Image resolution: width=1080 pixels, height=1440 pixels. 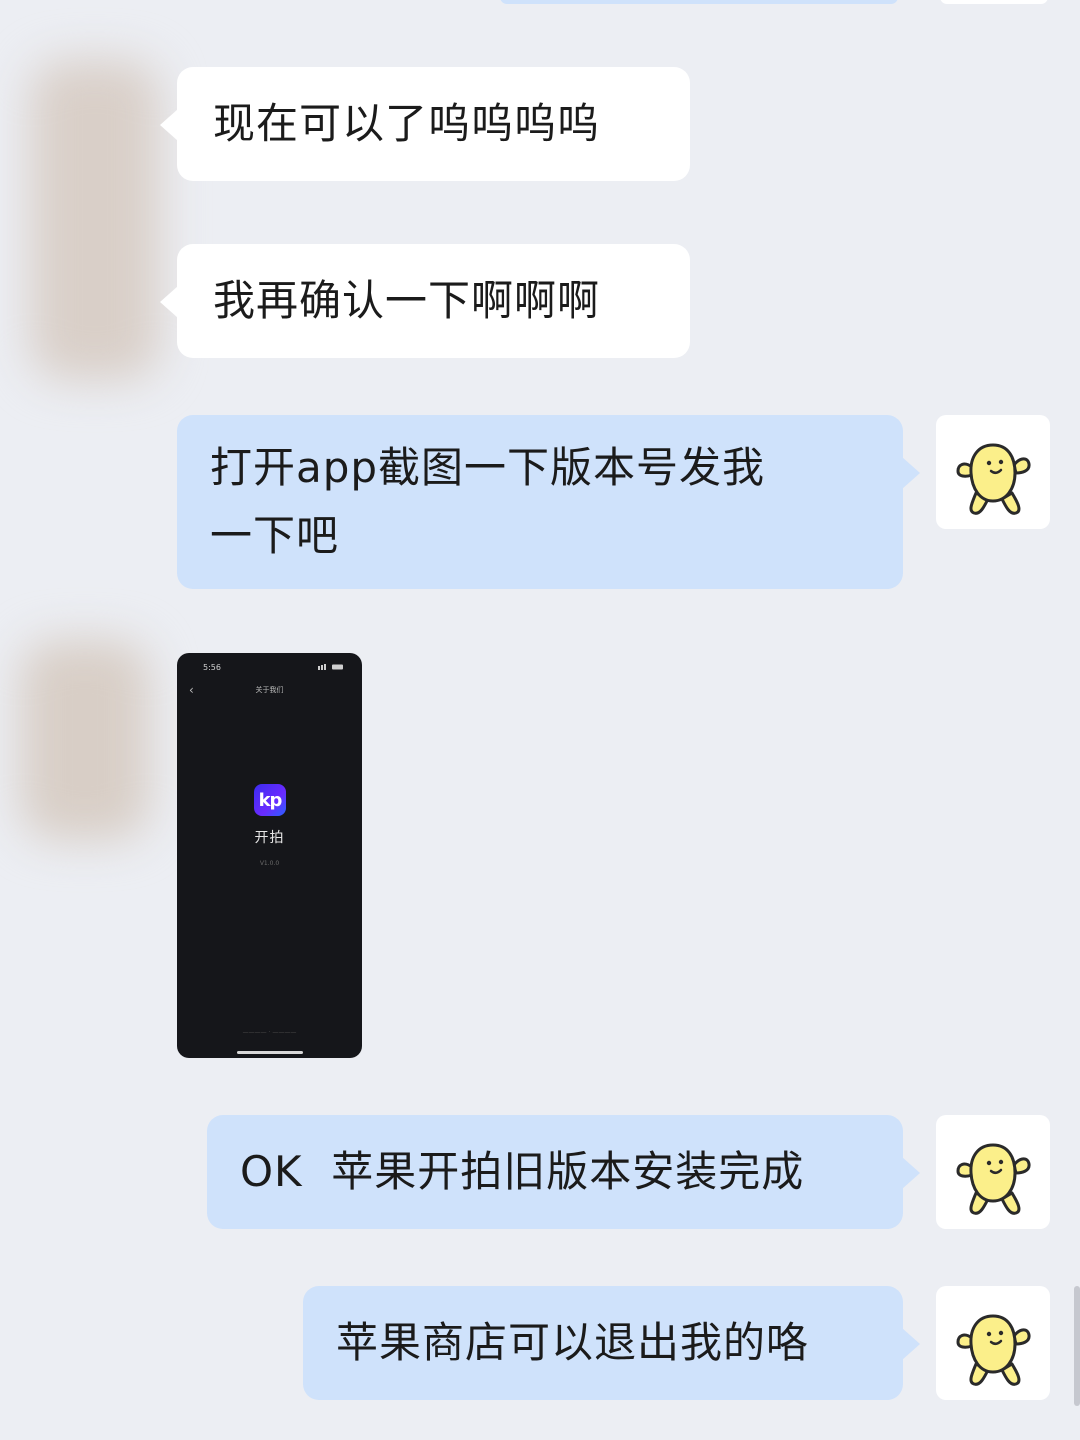 I want to click on screenshot-nav-title: 关于我们, so click(x=269, y=690).